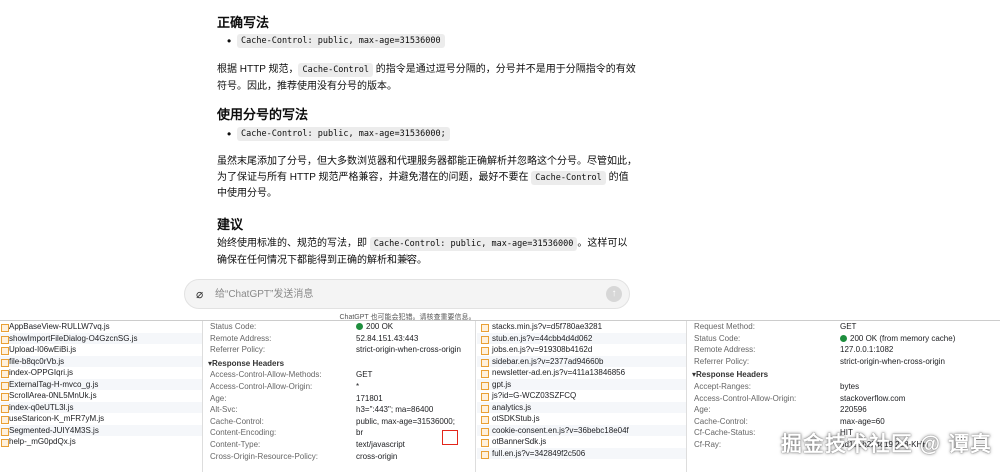  What do you see at coordinates (853, 410) in the screenshot?
I see `header-value: 220596` at bounding box center [853, 410].